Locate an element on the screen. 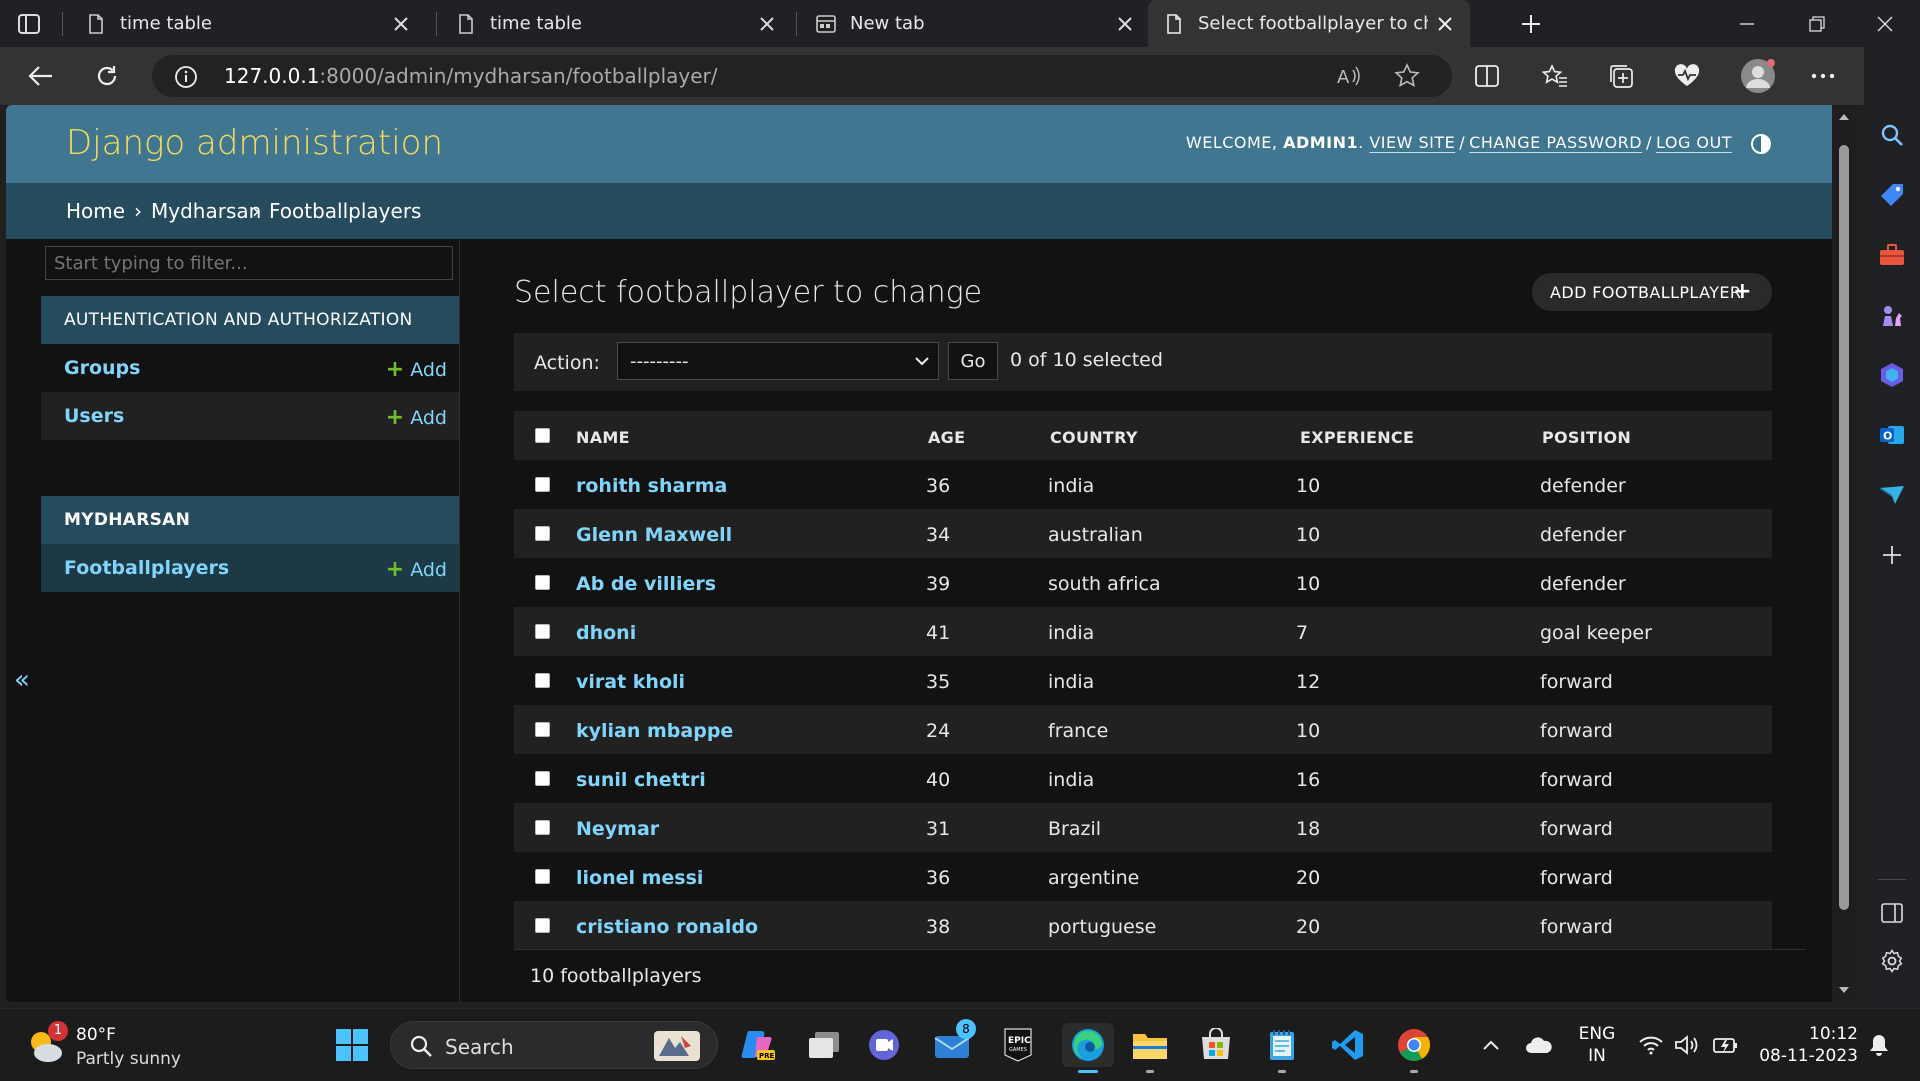  favorites-icon is located at coordinates (1555, 76).